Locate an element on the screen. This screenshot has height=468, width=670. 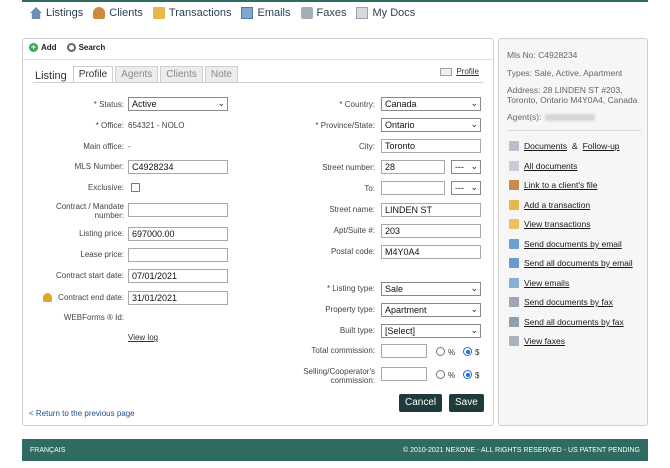
listing-type-select: Sale ⌄ is located at coordinates (431, 289).